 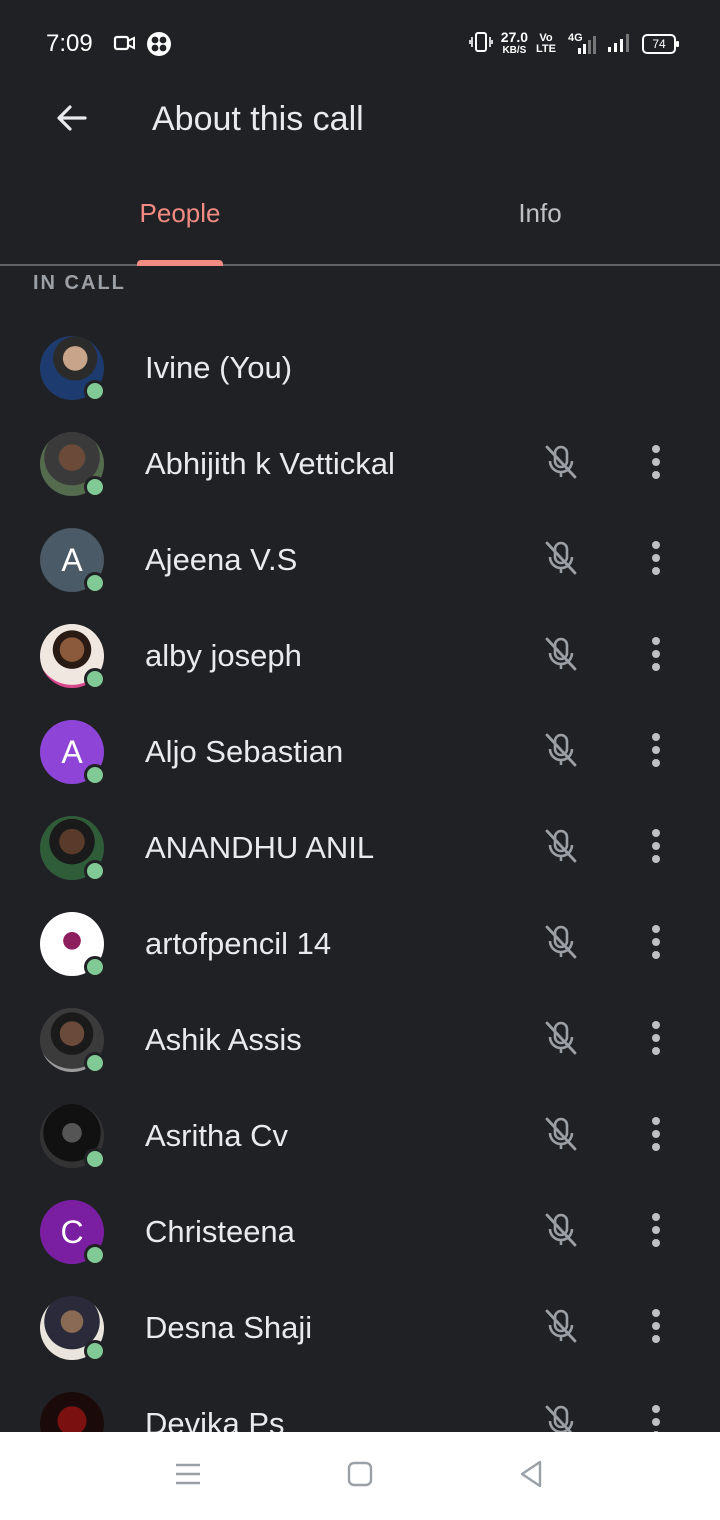 I want to click on participant-row: ANANDHU ANIL, so click(x=360, y=848).